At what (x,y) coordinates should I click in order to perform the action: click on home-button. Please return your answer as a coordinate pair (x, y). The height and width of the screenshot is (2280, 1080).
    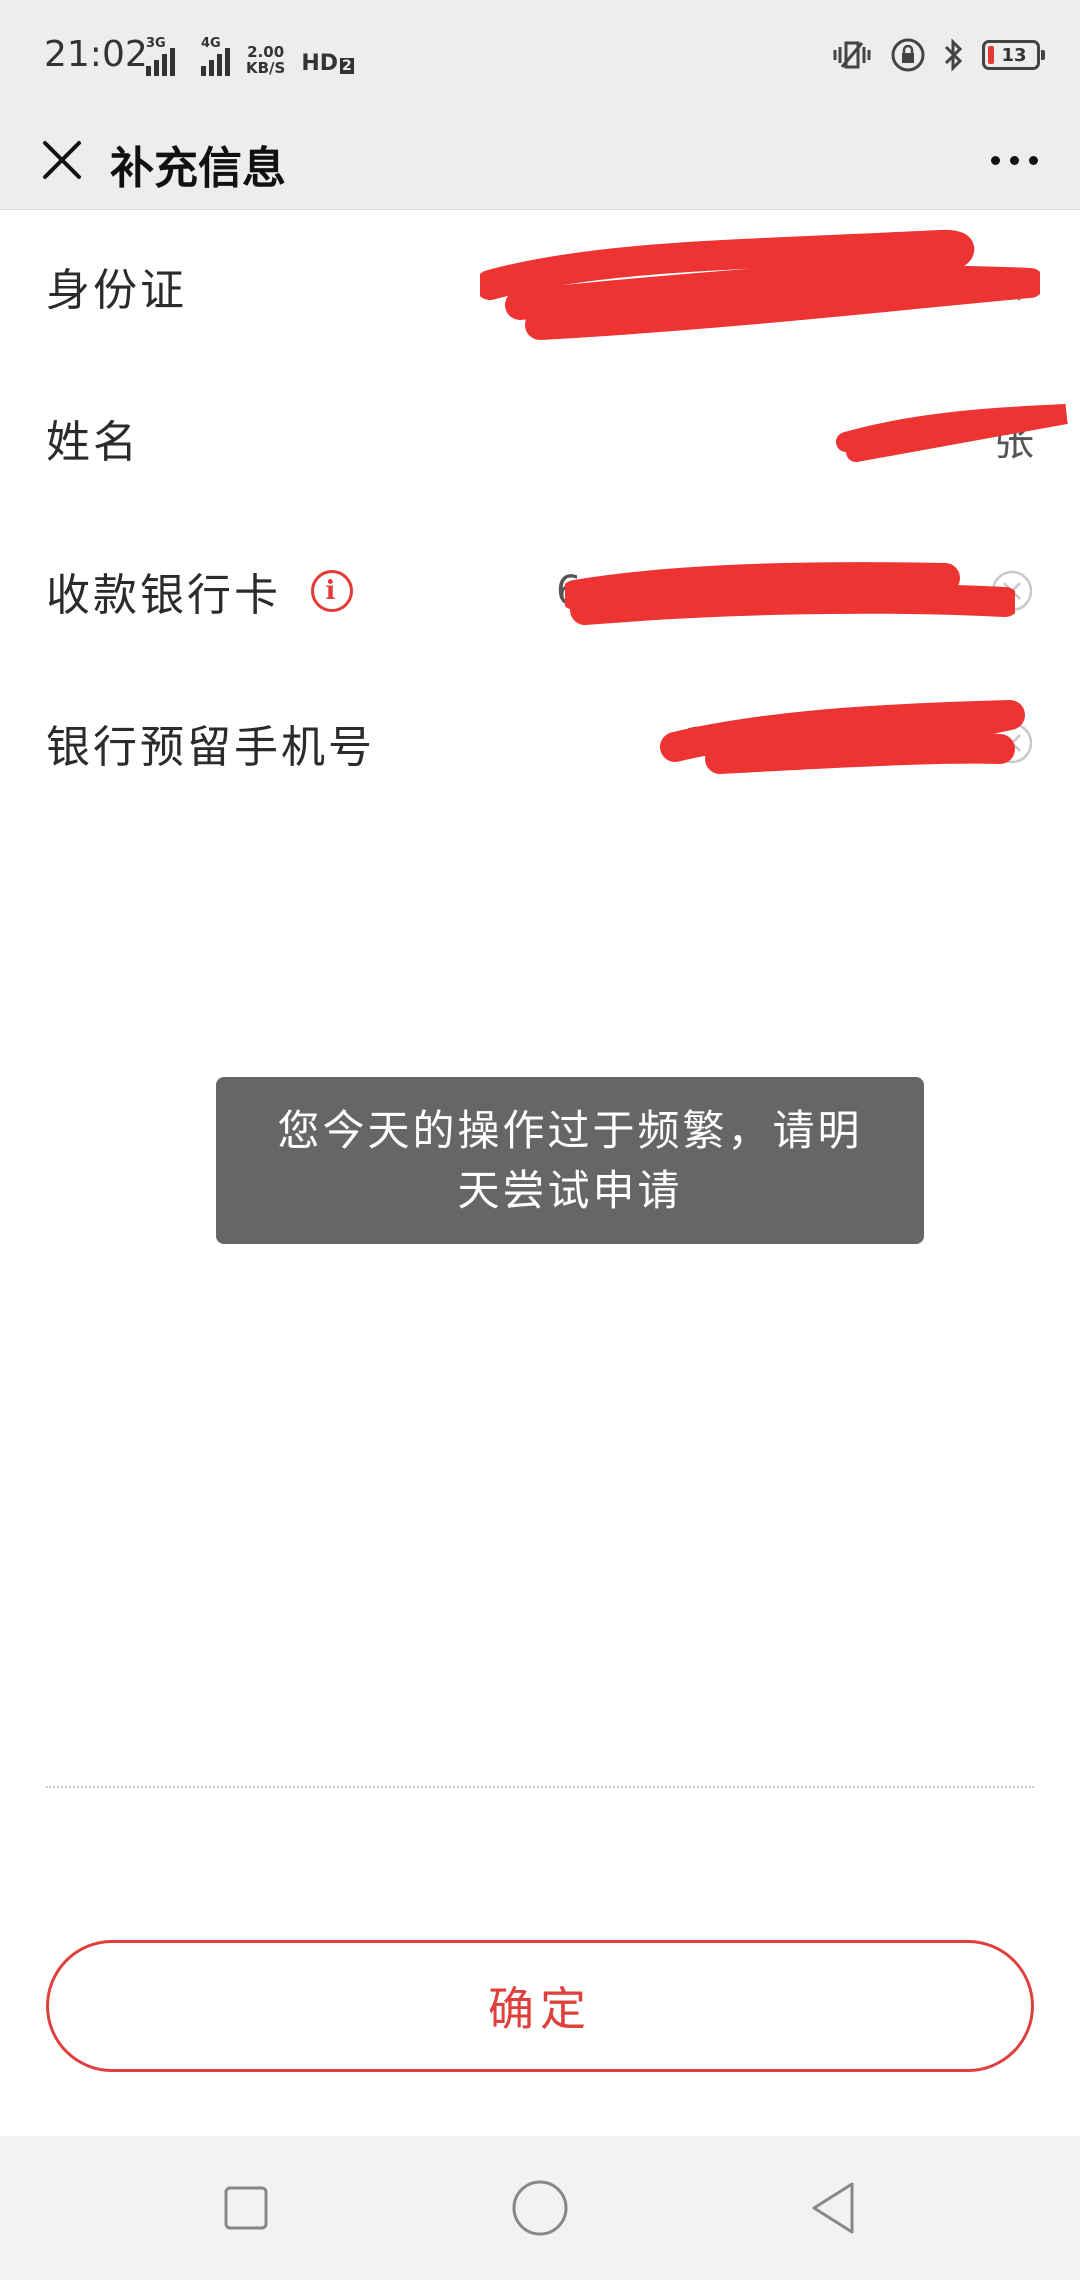
    Looking at the image, I should click on (540, 2208).